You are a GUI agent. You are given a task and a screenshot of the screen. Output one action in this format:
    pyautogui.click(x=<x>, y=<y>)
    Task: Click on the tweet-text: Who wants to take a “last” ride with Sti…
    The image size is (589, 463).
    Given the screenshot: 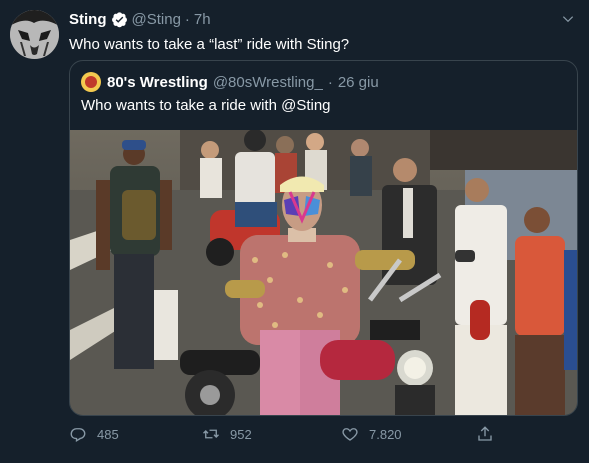 What is the action you would take?
    pyautogui.click(x=209, y=44)
    